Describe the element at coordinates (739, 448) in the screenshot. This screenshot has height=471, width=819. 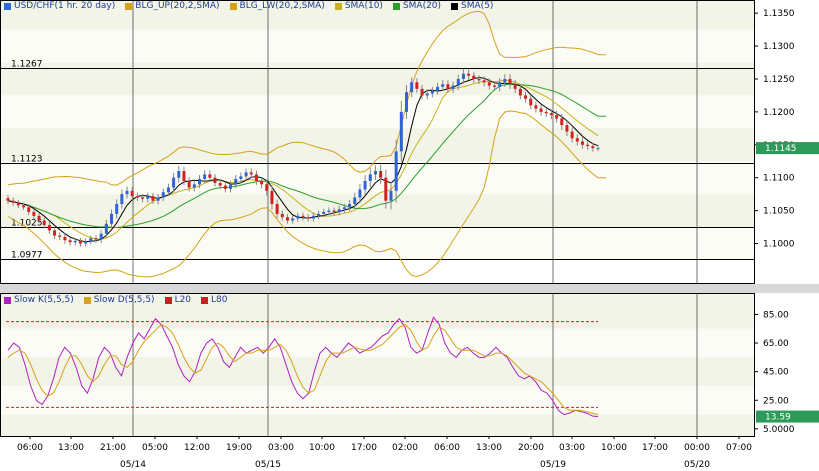
I see `x-tick-label: 07:00` at that location.